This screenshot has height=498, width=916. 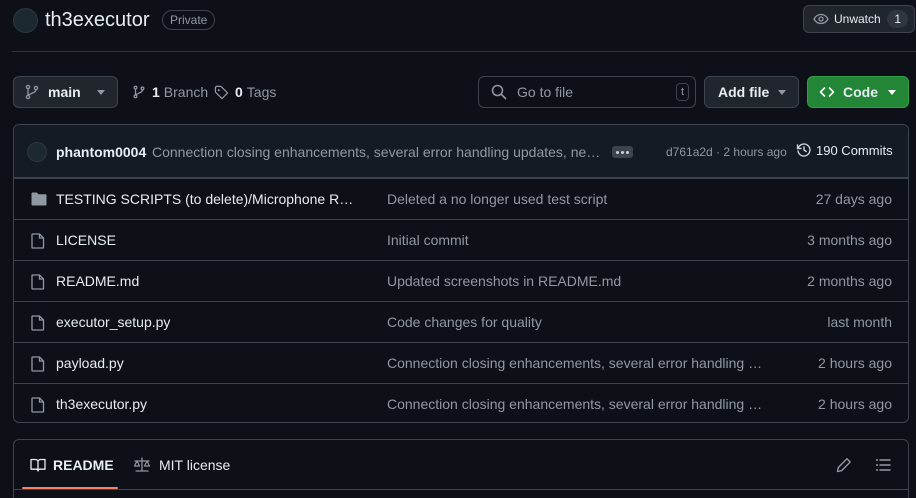 What do you see at coordinates (844, 465) in the screenshot?
I see `pencil-icon` at bounding box center [844, 465].